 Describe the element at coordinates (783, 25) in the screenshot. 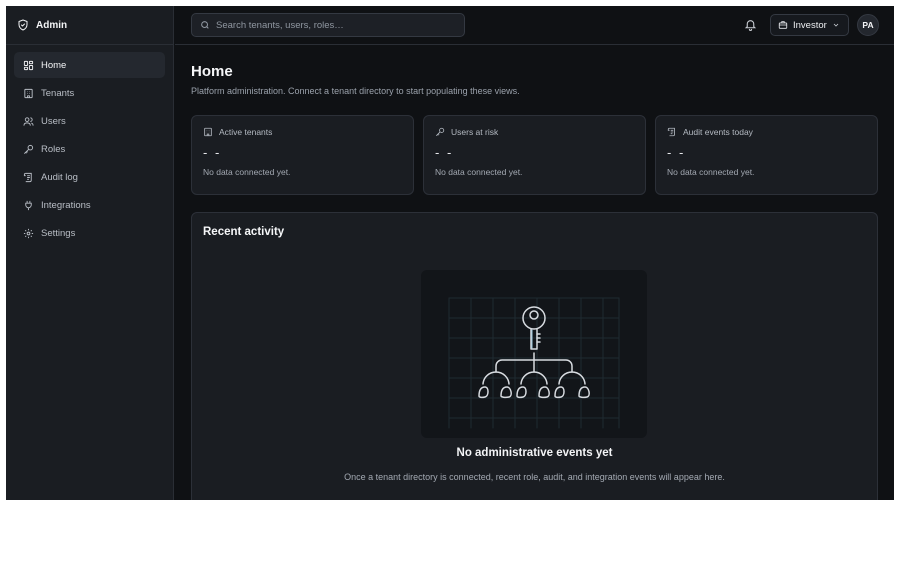

I see `briefcase-icon` at that location.